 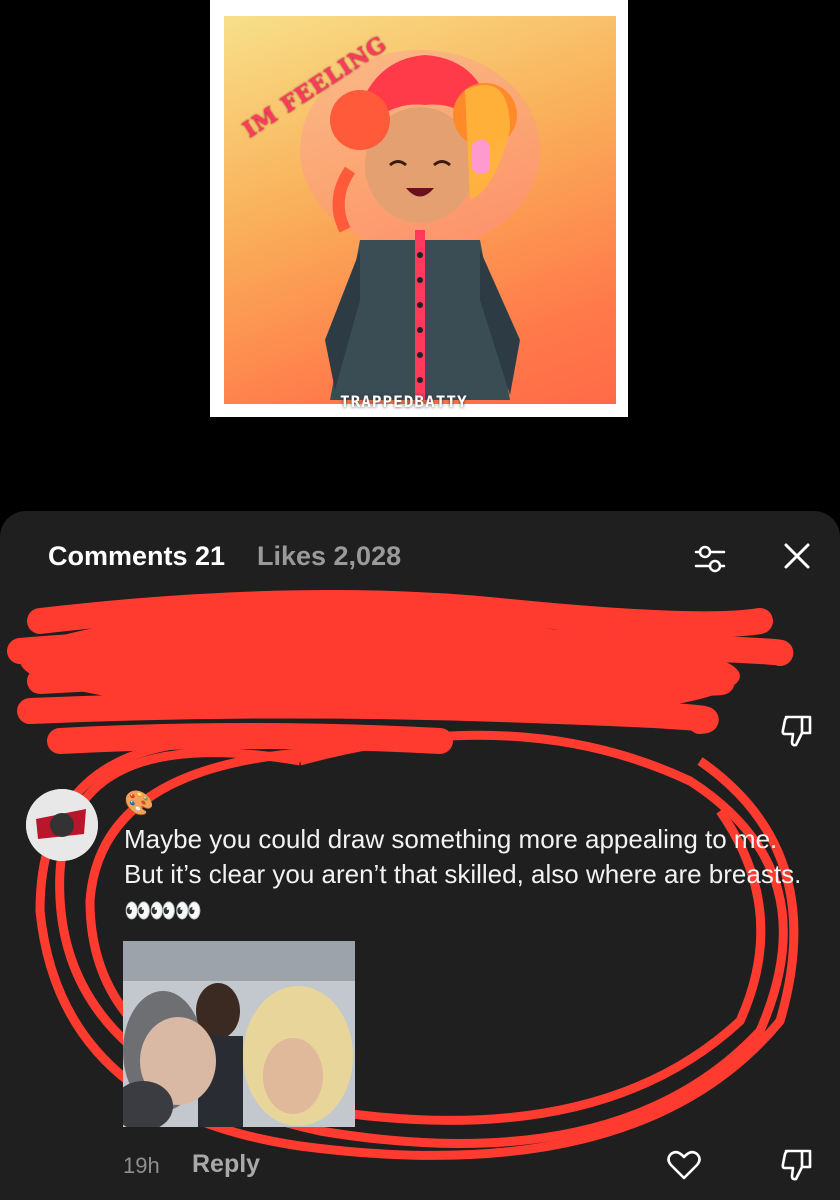 What do you see at coordinates (404, 401) in the screenshot?
I see `artist-signature: TRAPPEDBATTY` at bounding box center [404, 401].